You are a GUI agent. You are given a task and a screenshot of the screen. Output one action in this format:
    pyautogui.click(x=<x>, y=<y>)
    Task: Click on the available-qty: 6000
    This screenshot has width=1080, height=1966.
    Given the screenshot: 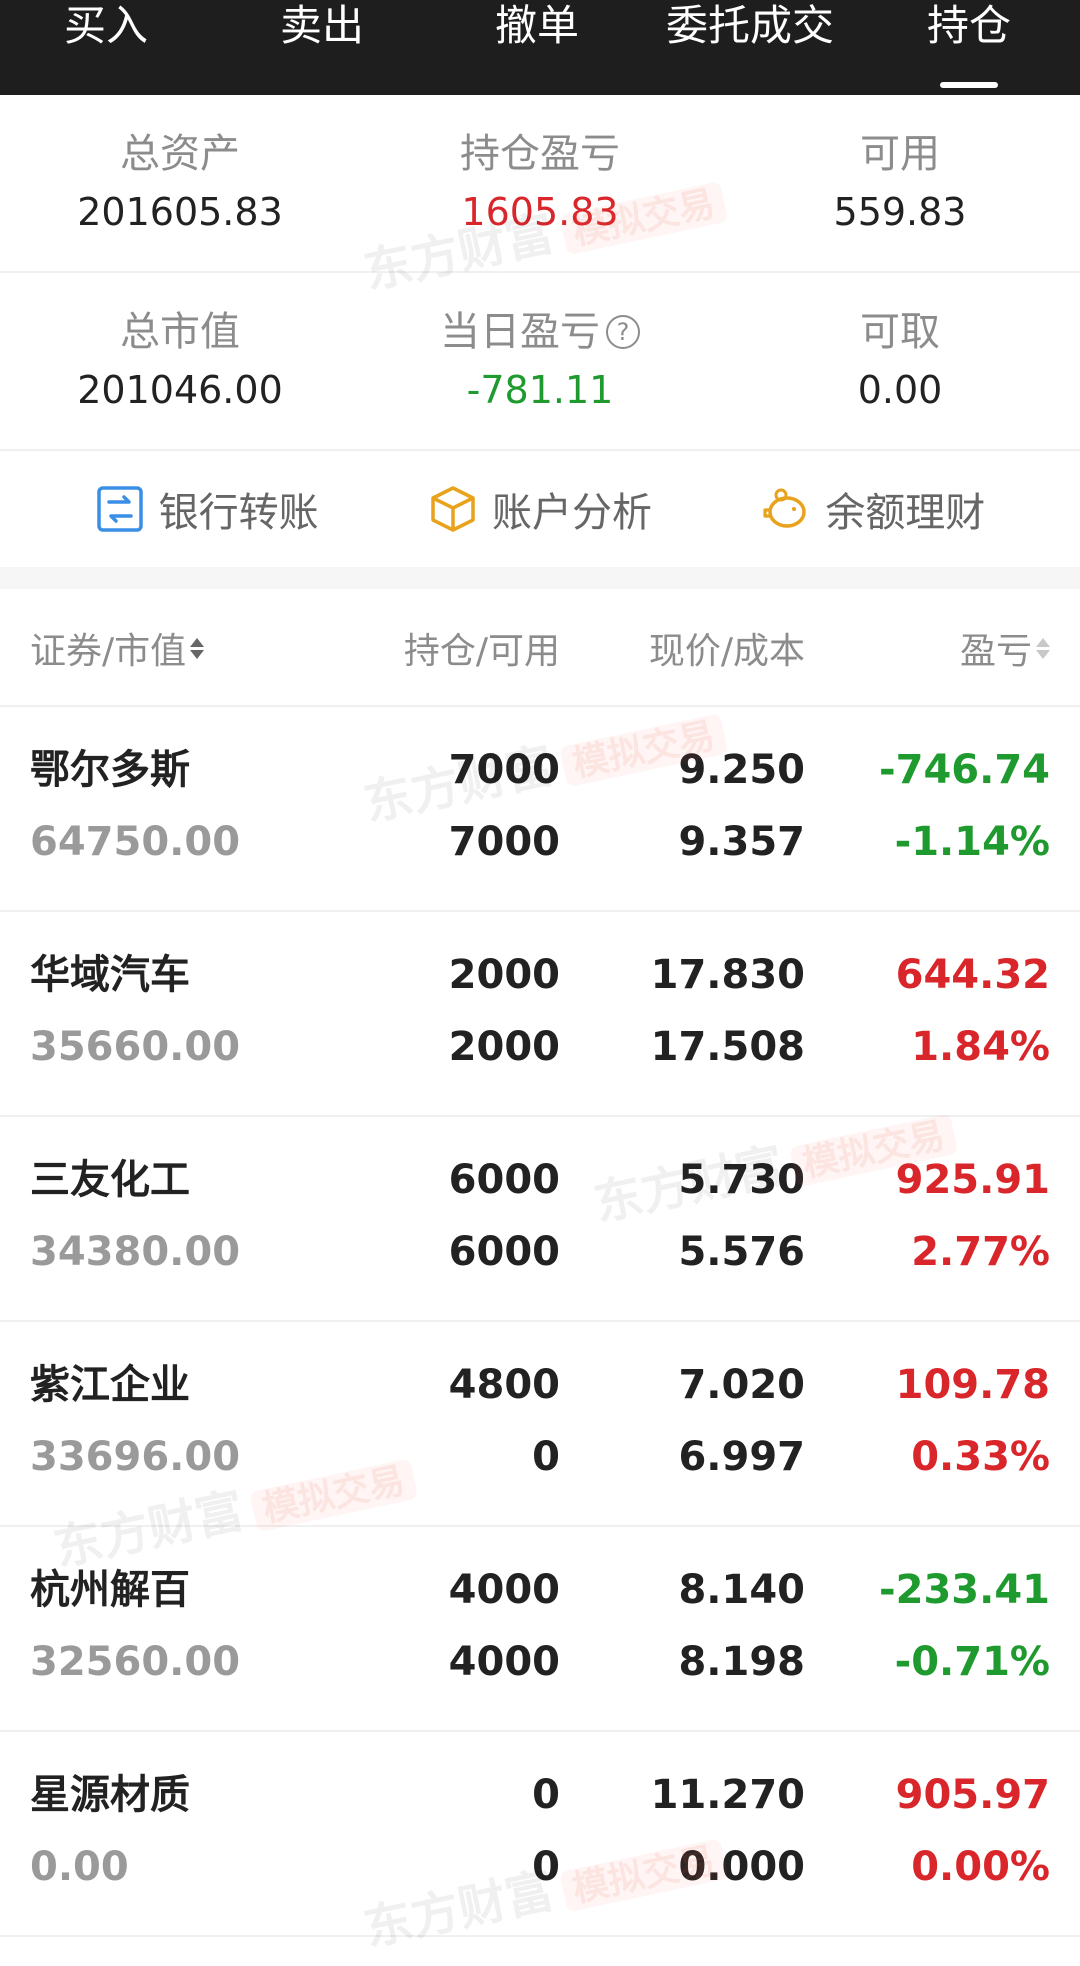 What is the action you would take?
    pyautogui.click(x=504, y=1252)
    